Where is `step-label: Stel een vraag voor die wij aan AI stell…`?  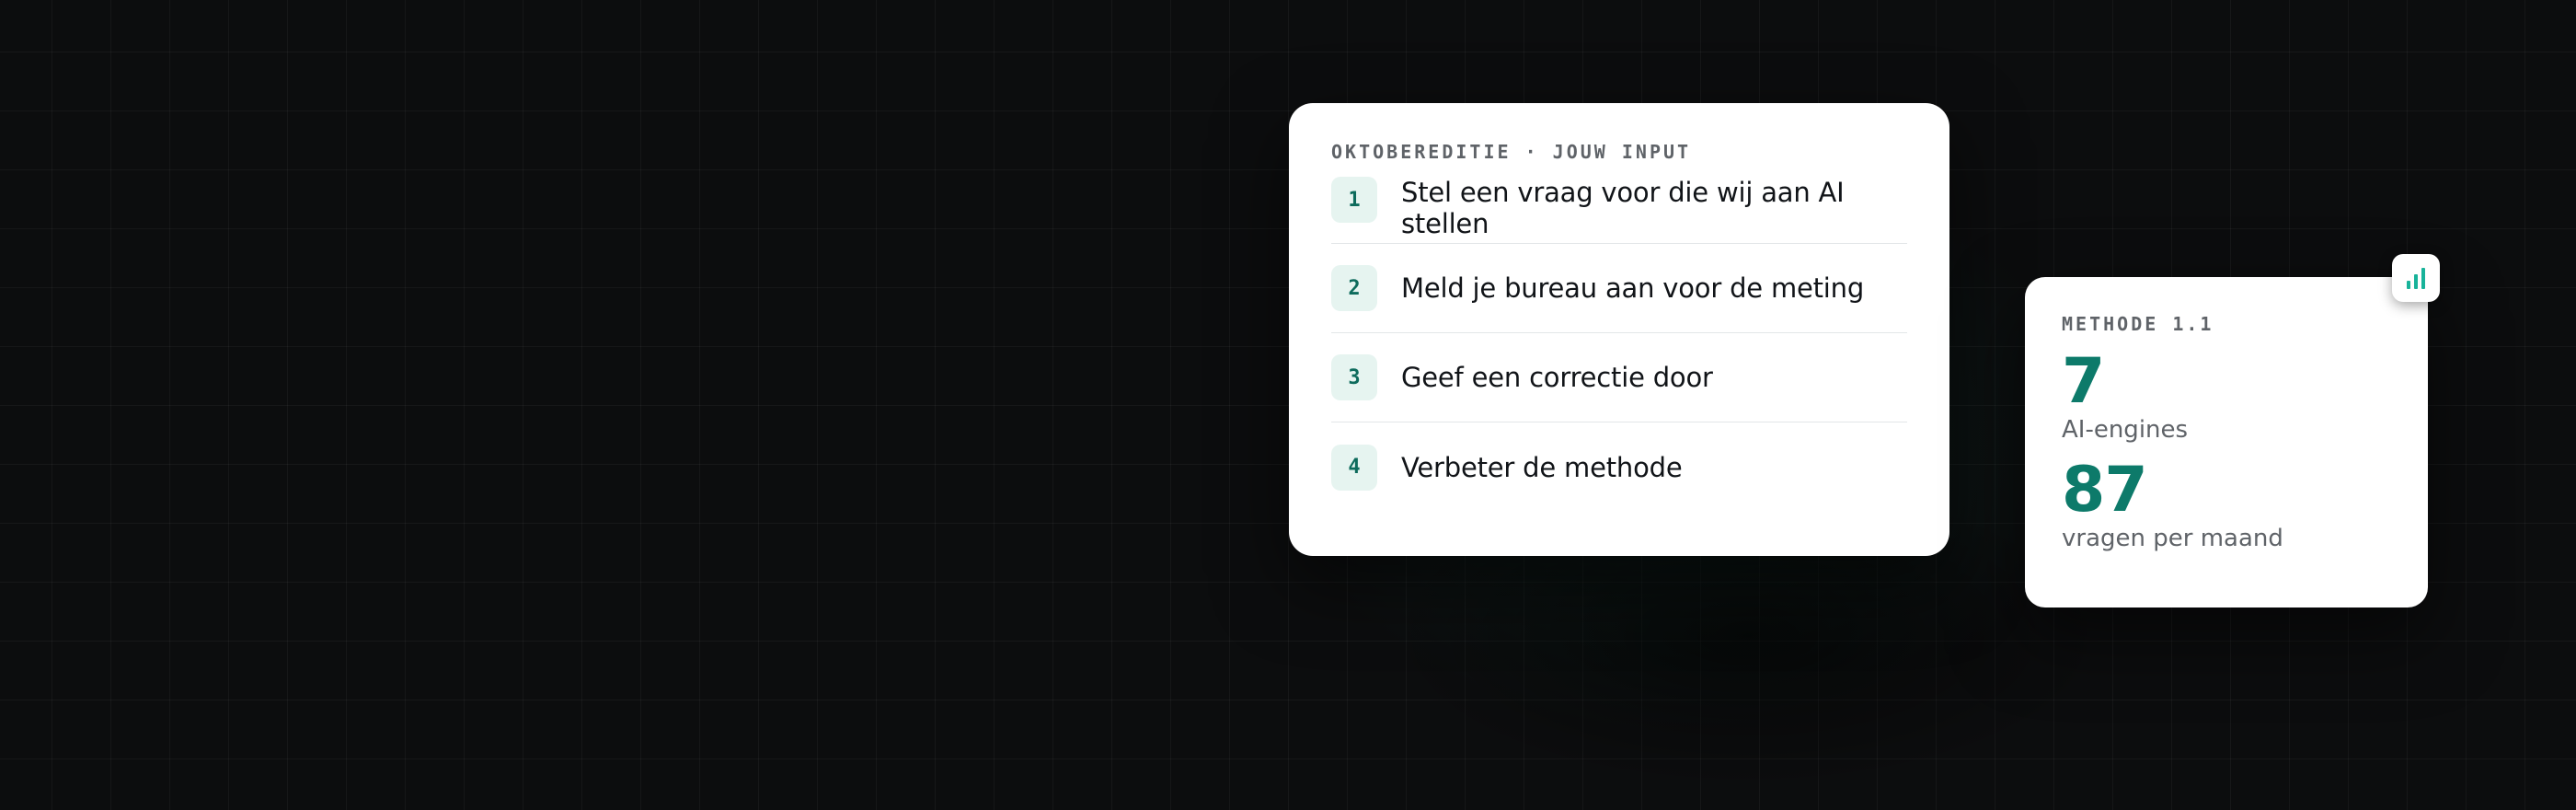 step-label: Stel een vraag voor die wij aan AI stell… is located at coordinates (1623, 208).